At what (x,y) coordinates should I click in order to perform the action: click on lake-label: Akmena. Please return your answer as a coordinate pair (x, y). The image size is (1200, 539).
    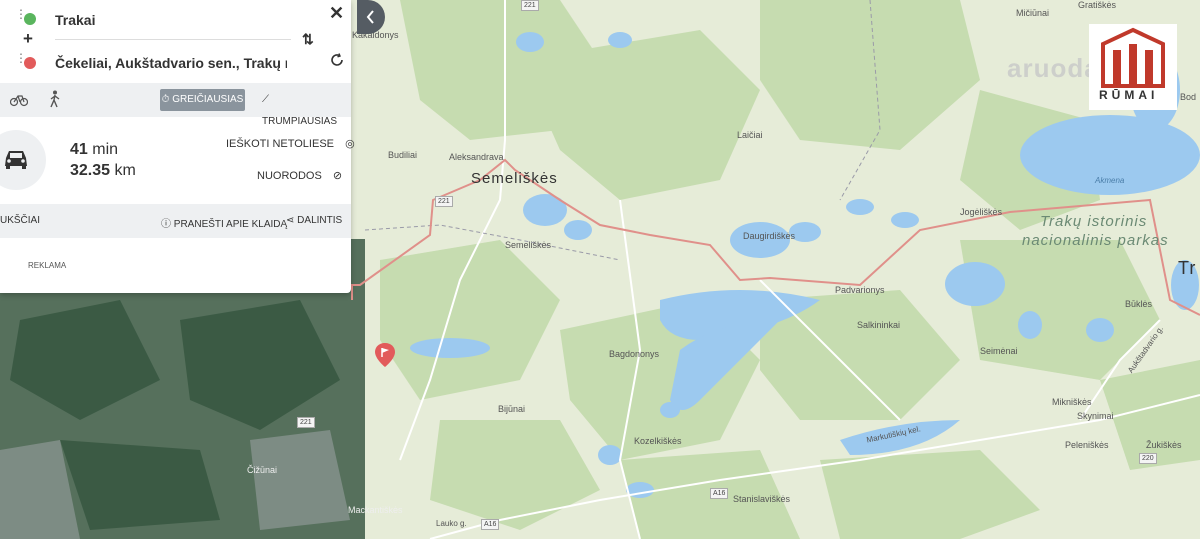
    Looking at the image, I should click on (1110, 180).